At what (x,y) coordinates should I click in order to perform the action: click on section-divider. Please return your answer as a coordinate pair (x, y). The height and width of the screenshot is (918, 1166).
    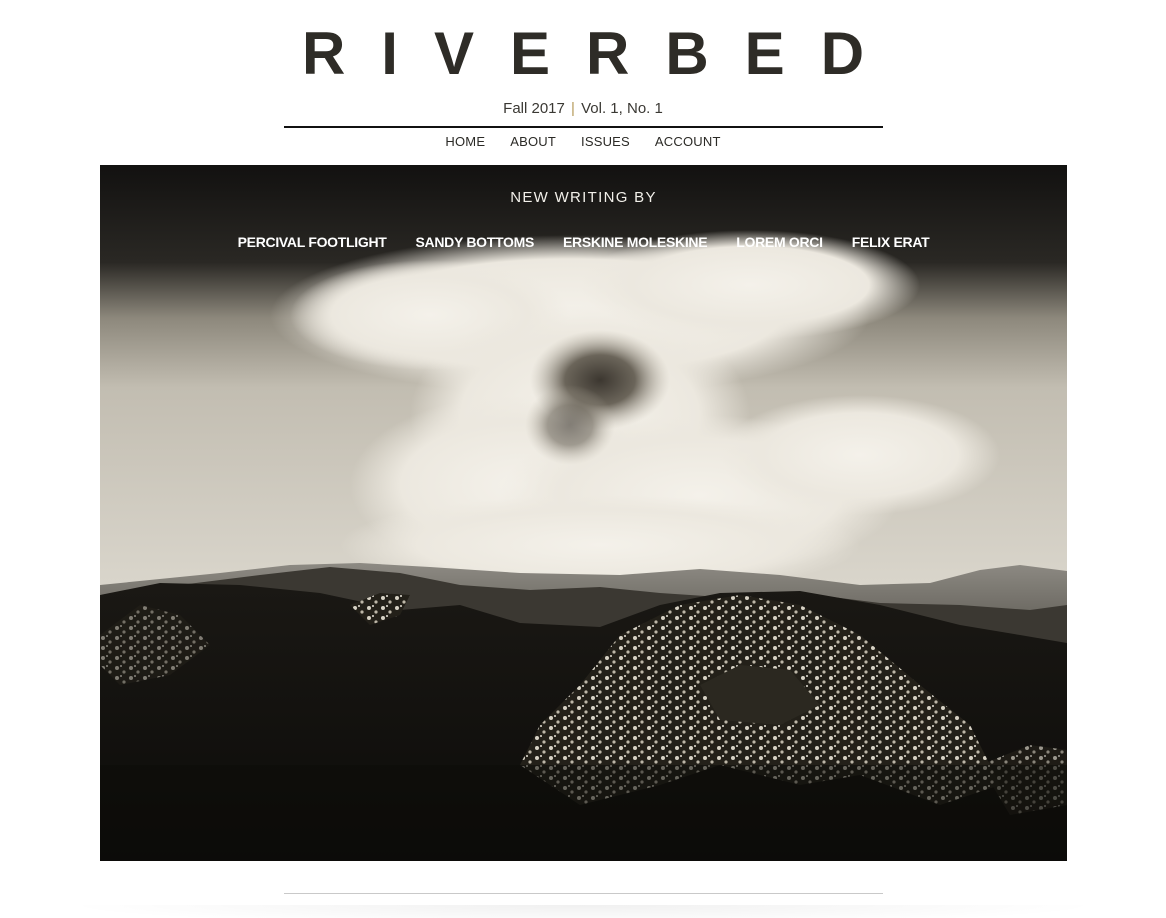
    Looking at the image, I should click on (583, 893).